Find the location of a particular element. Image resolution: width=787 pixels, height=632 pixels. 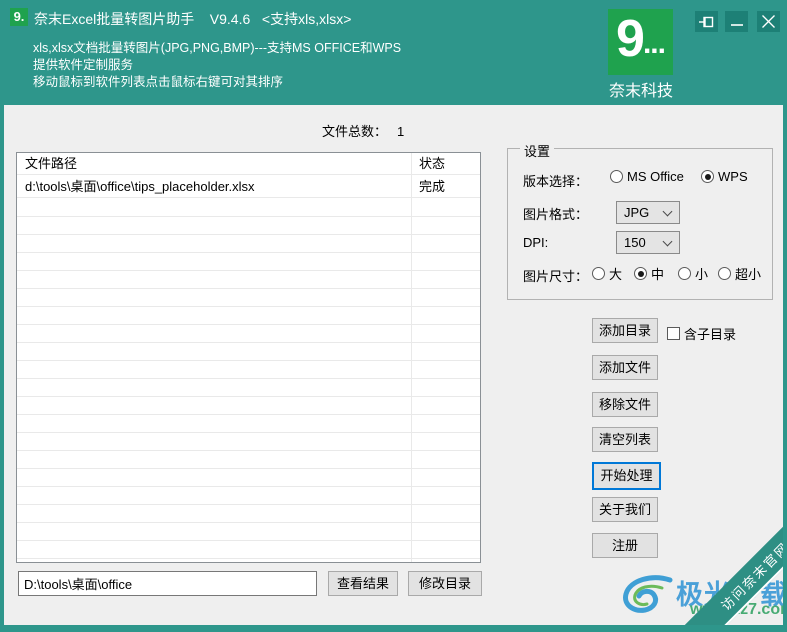

include-subdir-checkbox: 含子目录 is located at coordinates (701, 333).